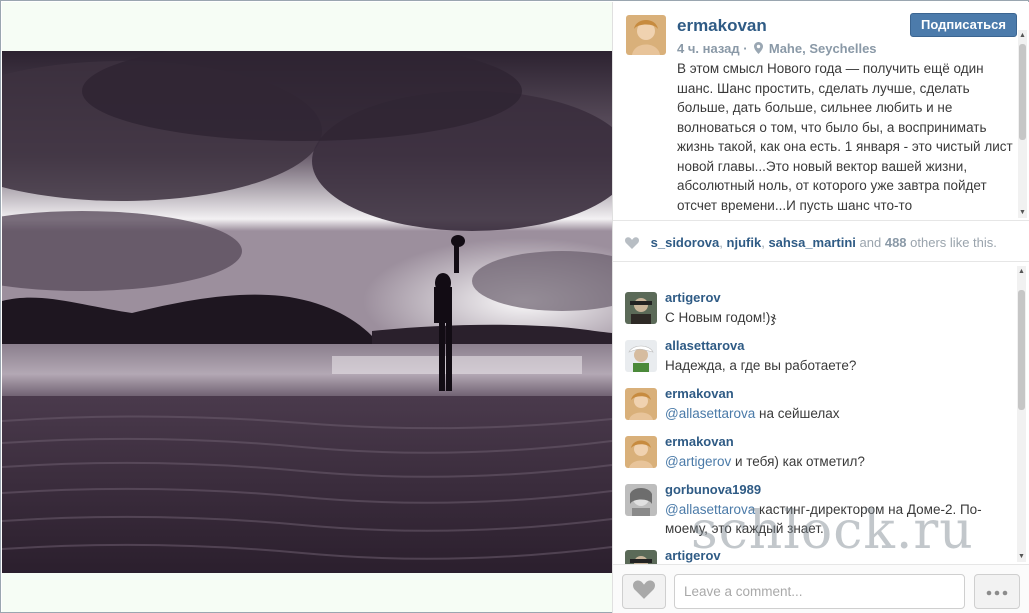 The image size is (1029, 613). I want to click on more-dots-icon, so click(997, 592).